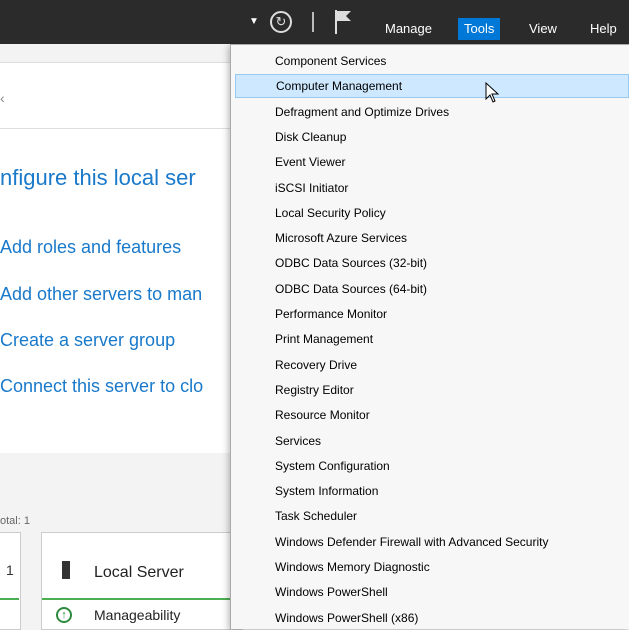 This screenshot has height=630, width=629. What do you see at coordinates (432, 592) in the screenshot?
I see `tools-menu-item: Windows PowerShell` at bounding box center [432, 592].